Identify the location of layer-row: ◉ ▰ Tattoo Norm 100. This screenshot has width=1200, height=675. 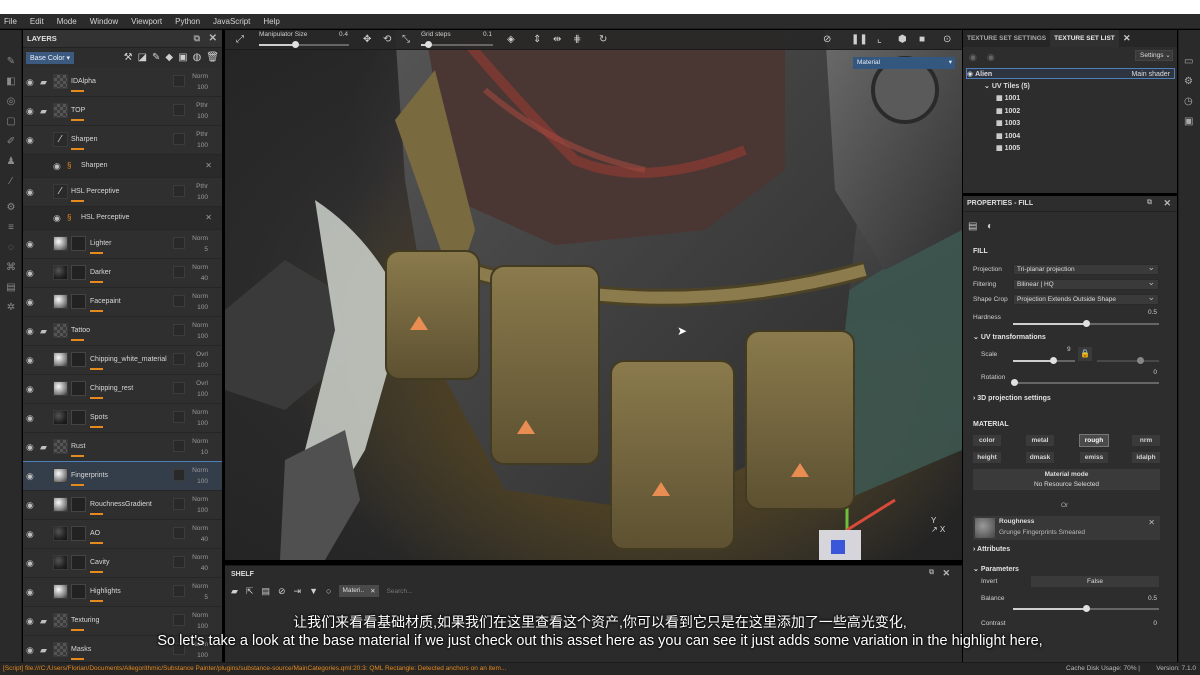
(122, 331).